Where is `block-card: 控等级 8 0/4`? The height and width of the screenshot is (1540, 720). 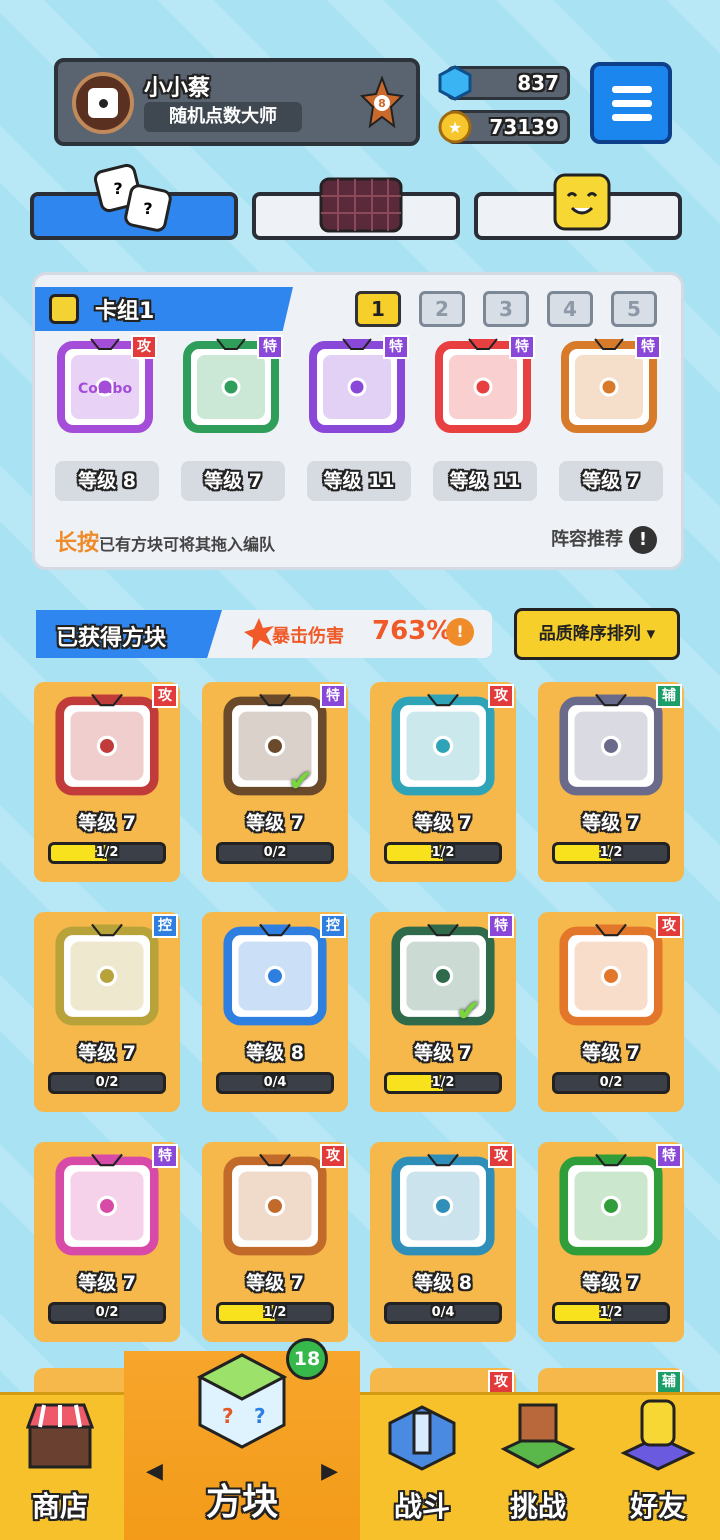 block-card: 控等级 8 0/4 is located at coordinates (275, 1012).